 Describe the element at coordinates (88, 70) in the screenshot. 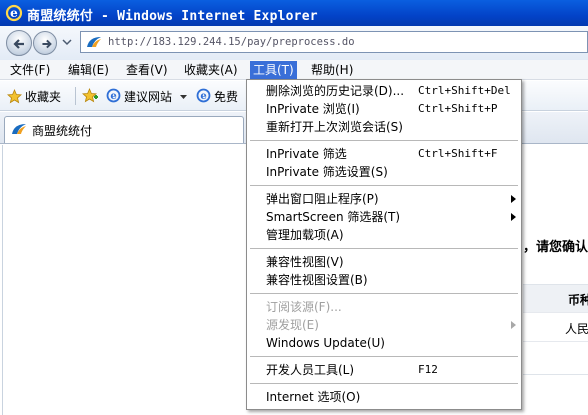

I see `menu-edit: 编辑(E)` at that location.